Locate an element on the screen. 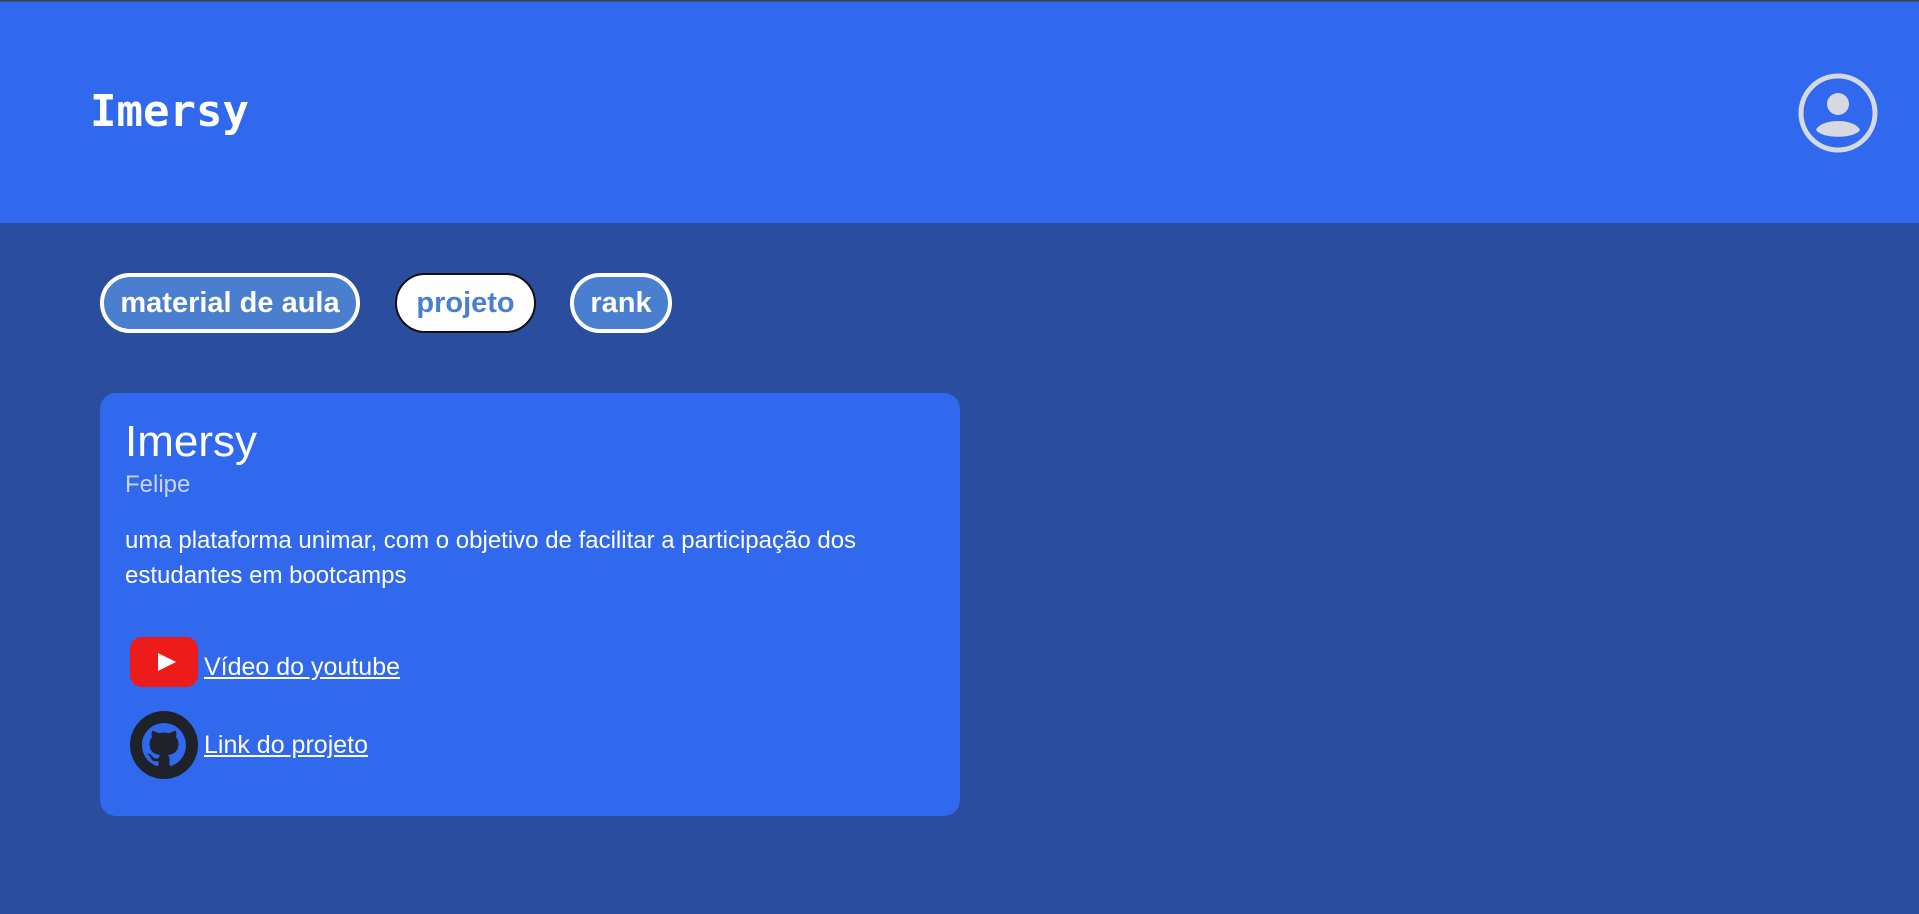  youtube-icon is located at coordinates (164, 667).